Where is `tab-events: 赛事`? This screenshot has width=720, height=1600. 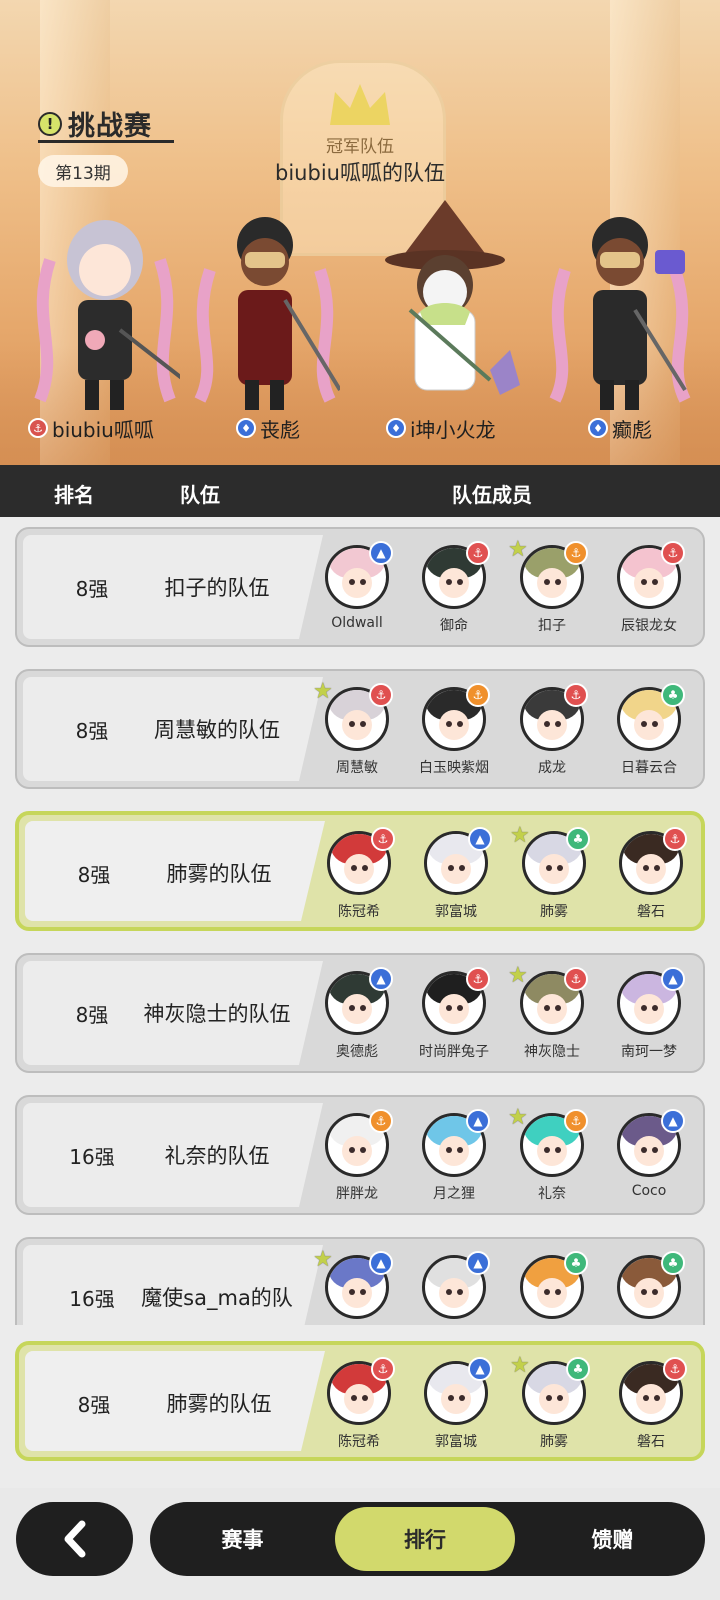
tab-events: 赛事 is located at coordinates (242, 1539).